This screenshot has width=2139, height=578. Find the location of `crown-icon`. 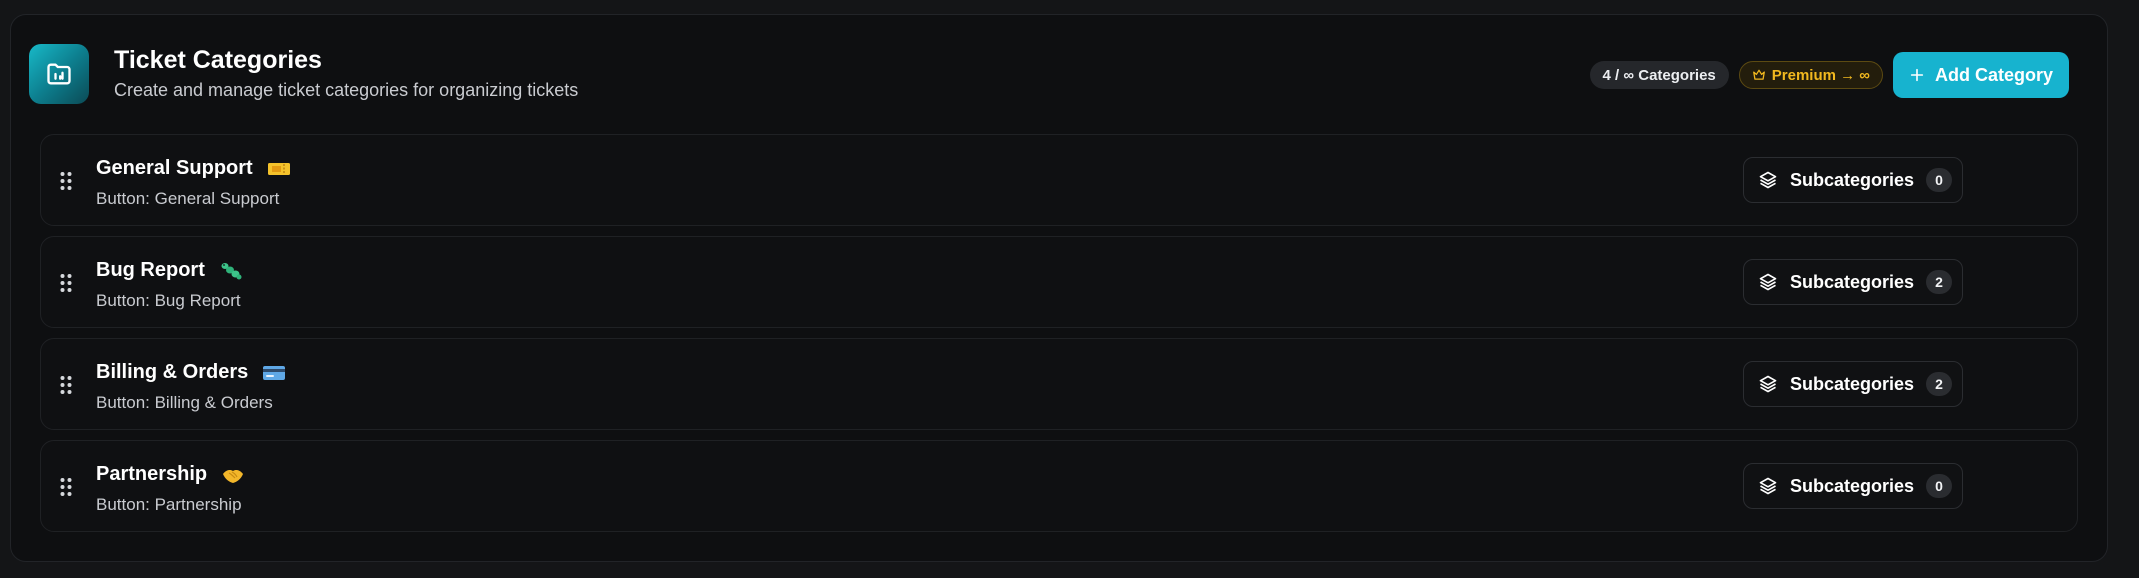

crown-icon is located at coordinates (1758, 74).